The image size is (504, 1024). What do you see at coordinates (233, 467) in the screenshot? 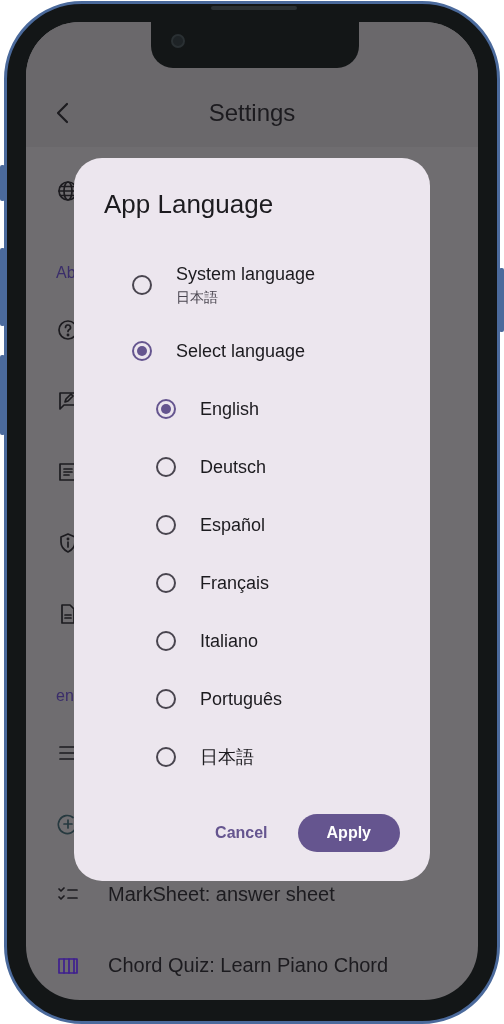
I see `language-option: Deutsch` at bounding box center [233, 467].